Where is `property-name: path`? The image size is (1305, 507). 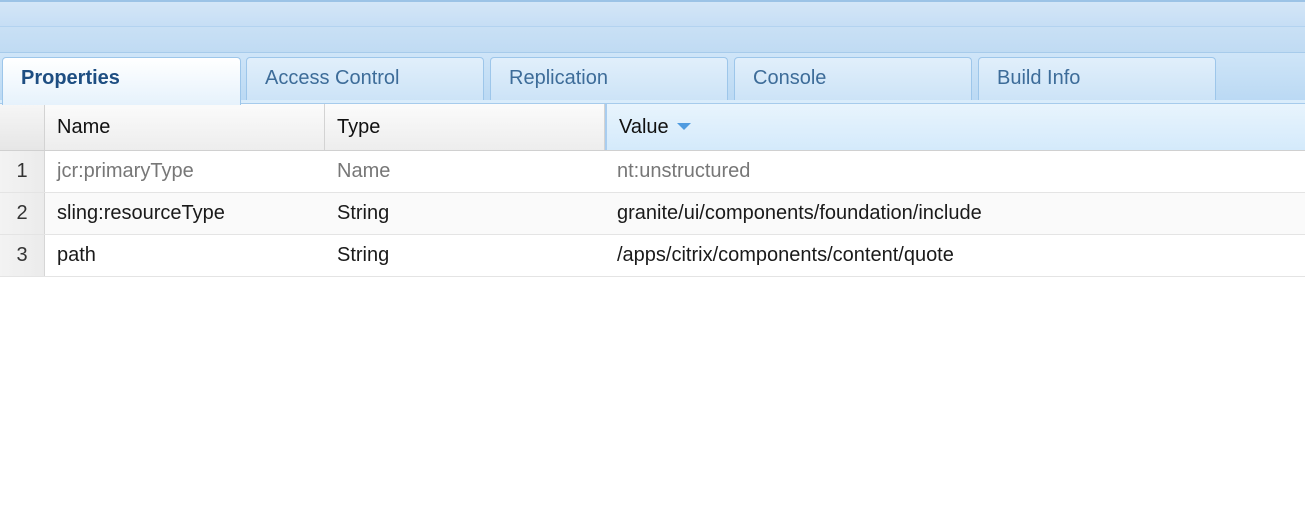 property-name: path is located at coordinates (185, 255).